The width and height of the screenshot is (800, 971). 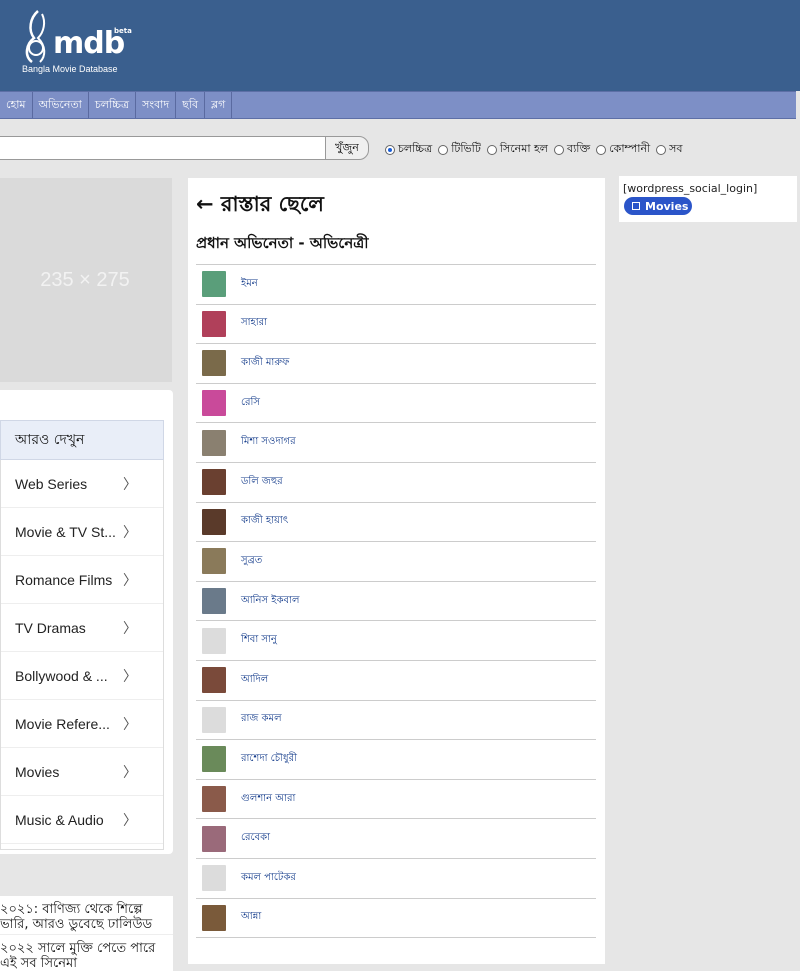 I want to click on cast-name-link: মিশা সওদাগর, so click(x=268, y=442).